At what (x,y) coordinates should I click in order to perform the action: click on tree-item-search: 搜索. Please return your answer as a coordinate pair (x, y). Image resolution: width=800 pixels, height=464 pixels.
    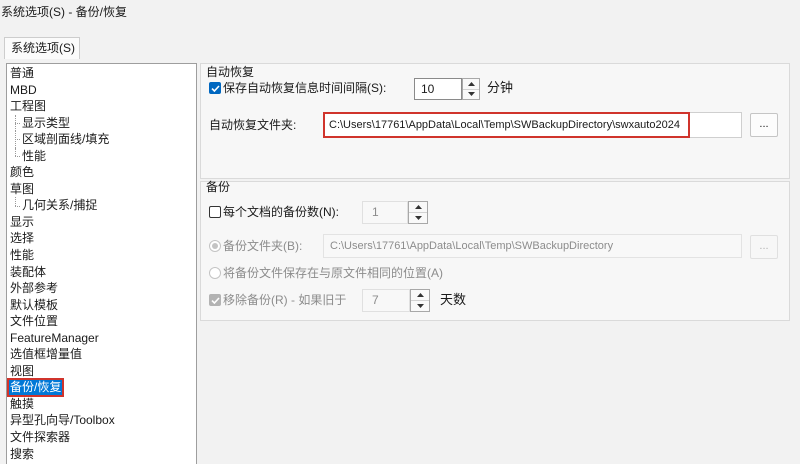
    Looking at the image, I should click on (101, 454).